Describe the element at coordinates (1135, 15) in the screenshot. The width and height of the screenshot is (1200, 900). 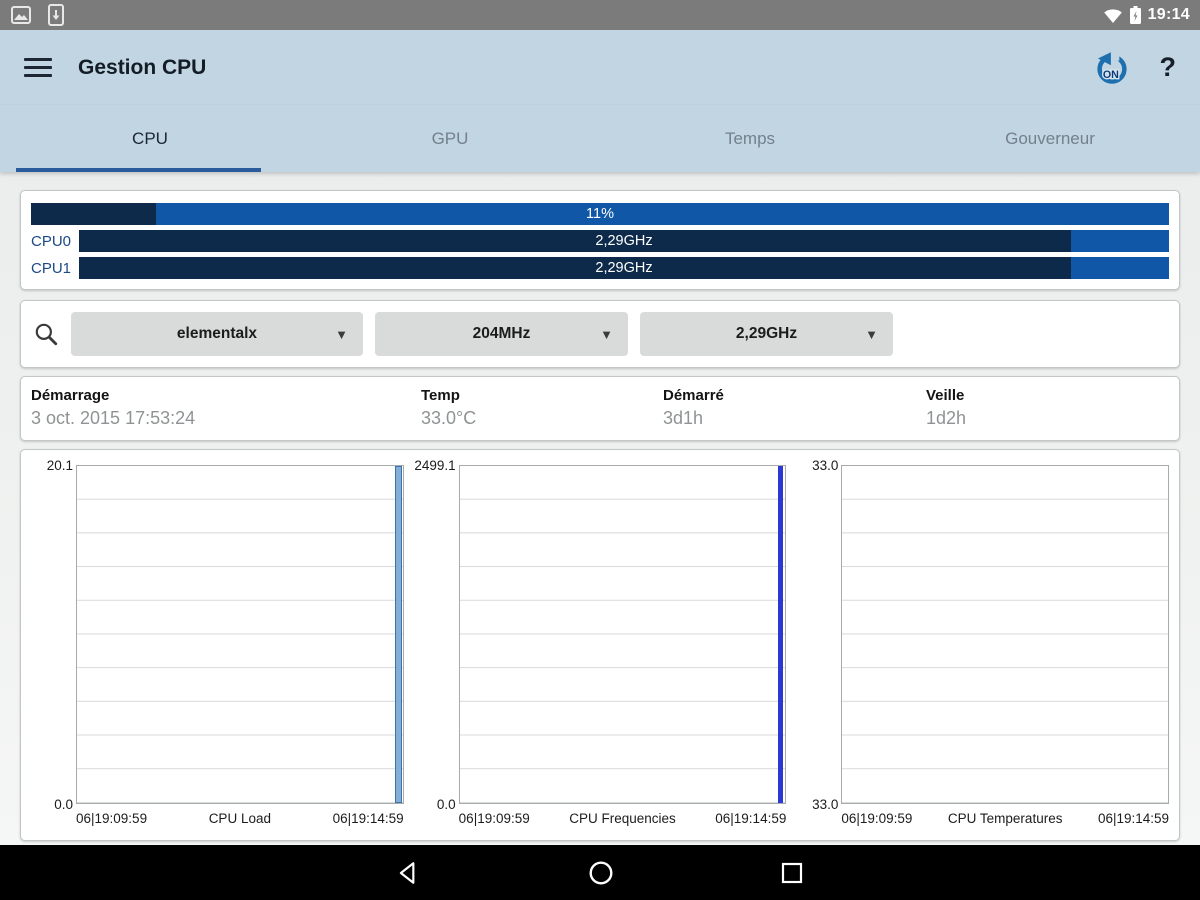
I see `battery-charging-icon` at that location.